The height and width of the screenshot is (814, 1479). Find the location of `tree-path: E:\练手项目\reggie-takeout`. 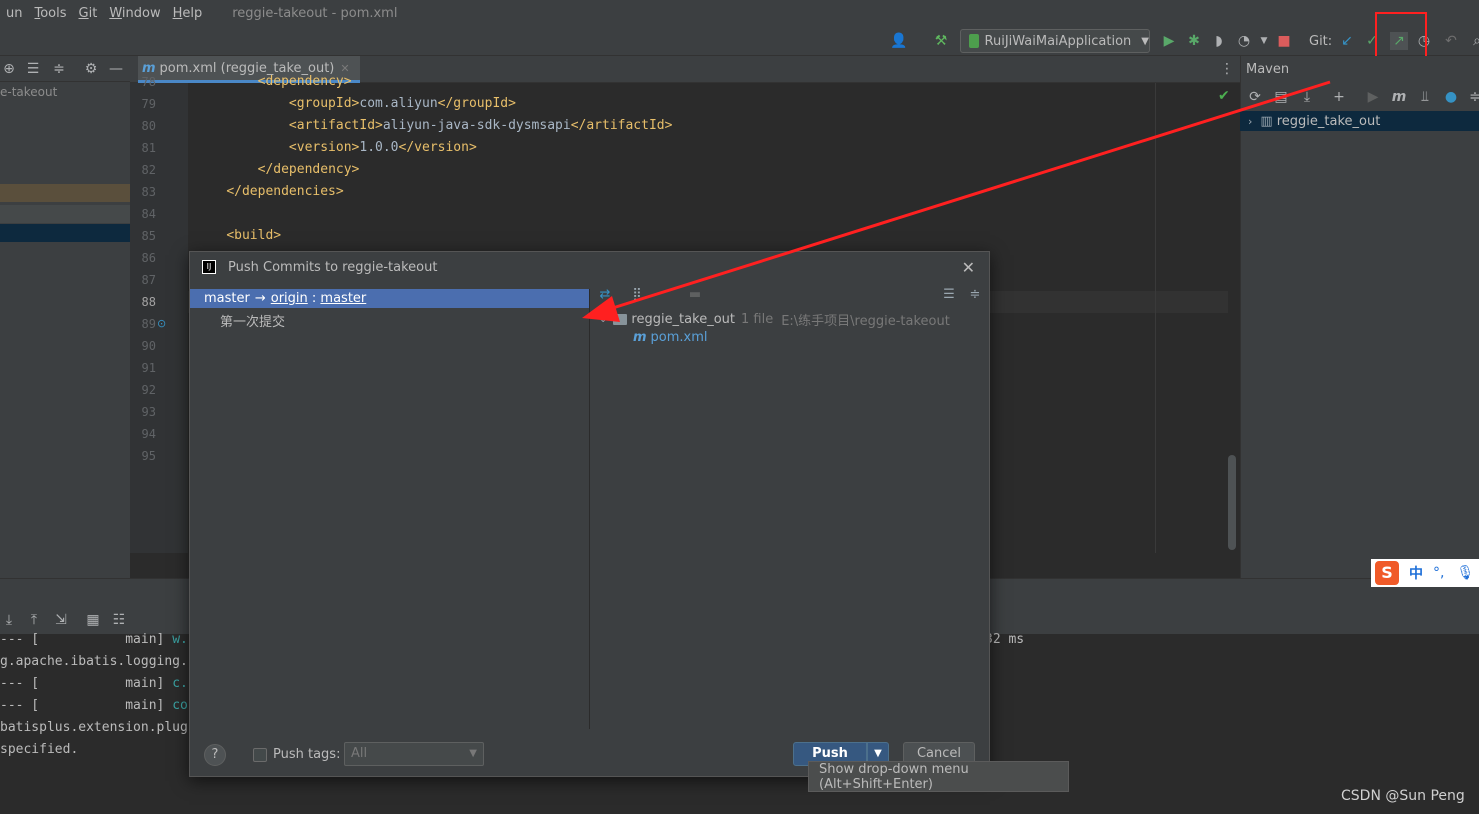

tree-path: E:\练手项目\reggie-takeout is located at coordinates (865, 321).